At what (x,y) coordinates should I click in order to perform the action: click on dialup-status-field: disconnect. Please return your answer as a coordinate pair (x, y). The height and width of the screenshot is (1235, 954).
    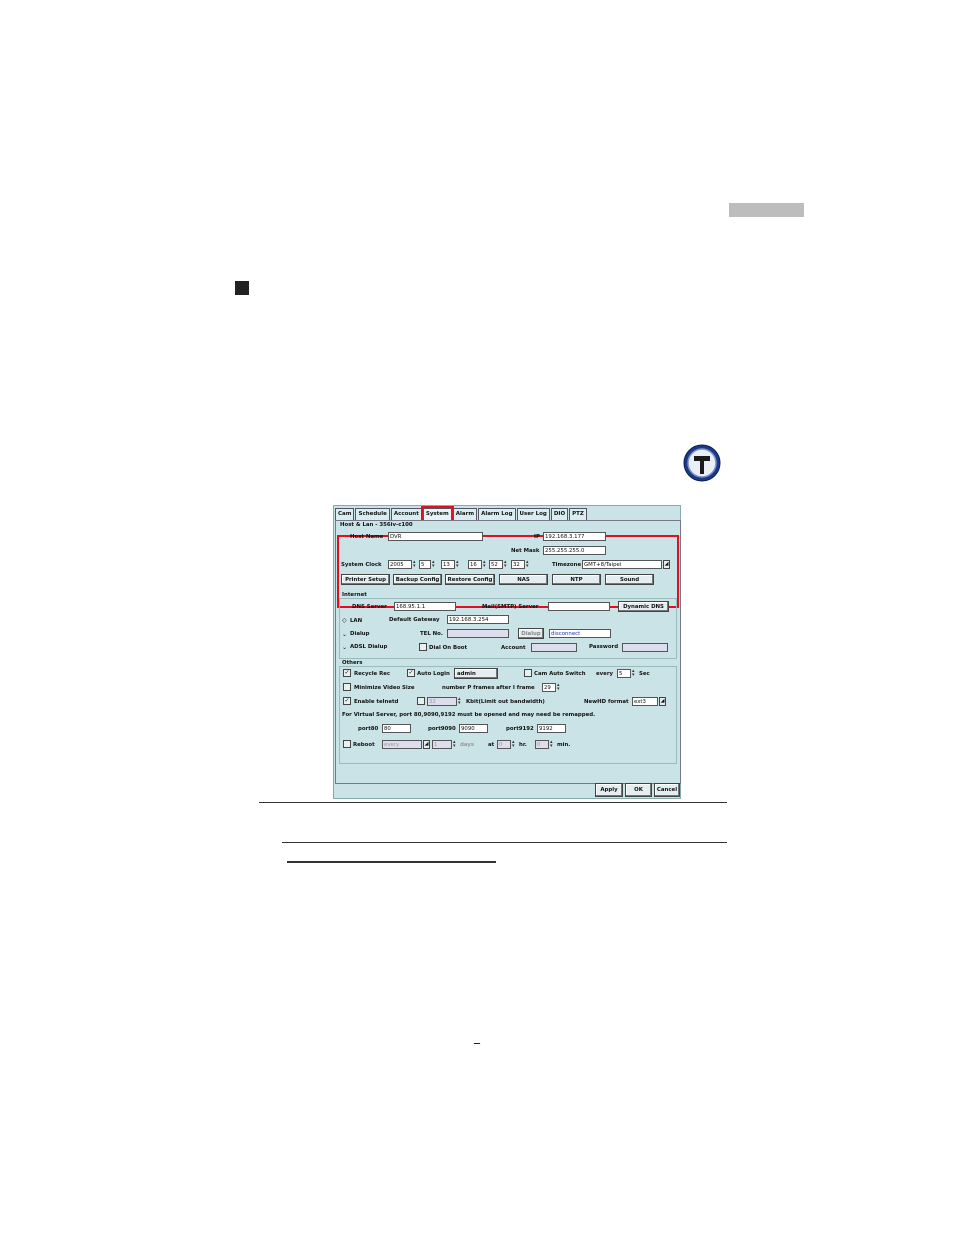
    Looking at the image, I should click on (580, 633).